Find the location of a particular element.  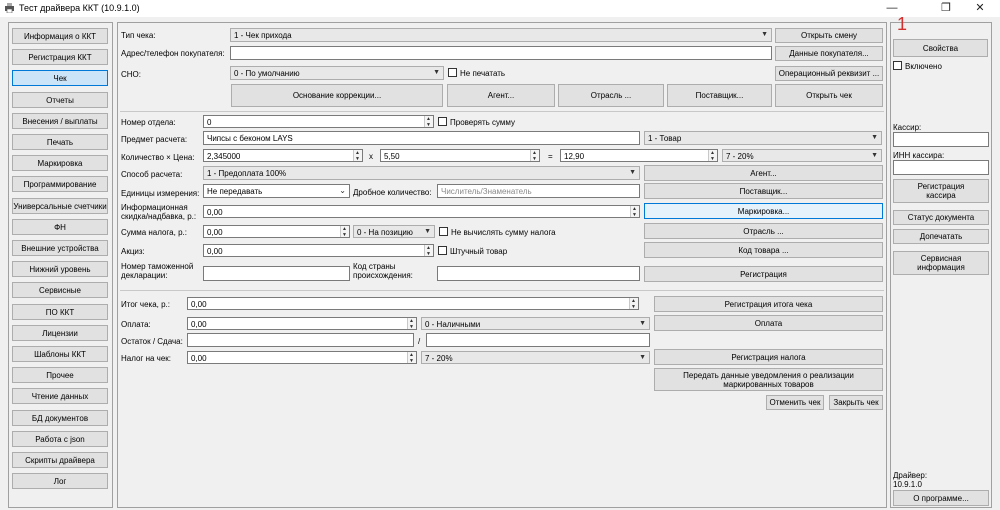

check-sum-checkbox is located at coordinates (442, 121).